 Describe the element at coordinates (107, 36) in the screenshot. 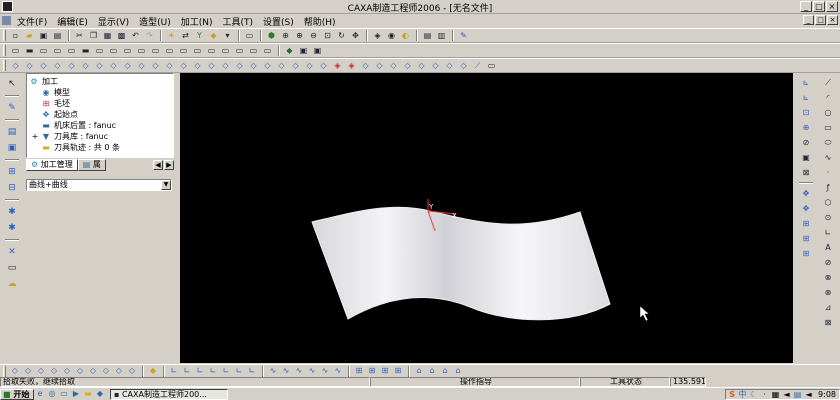

I see `paste-icon: ▦` at that location.